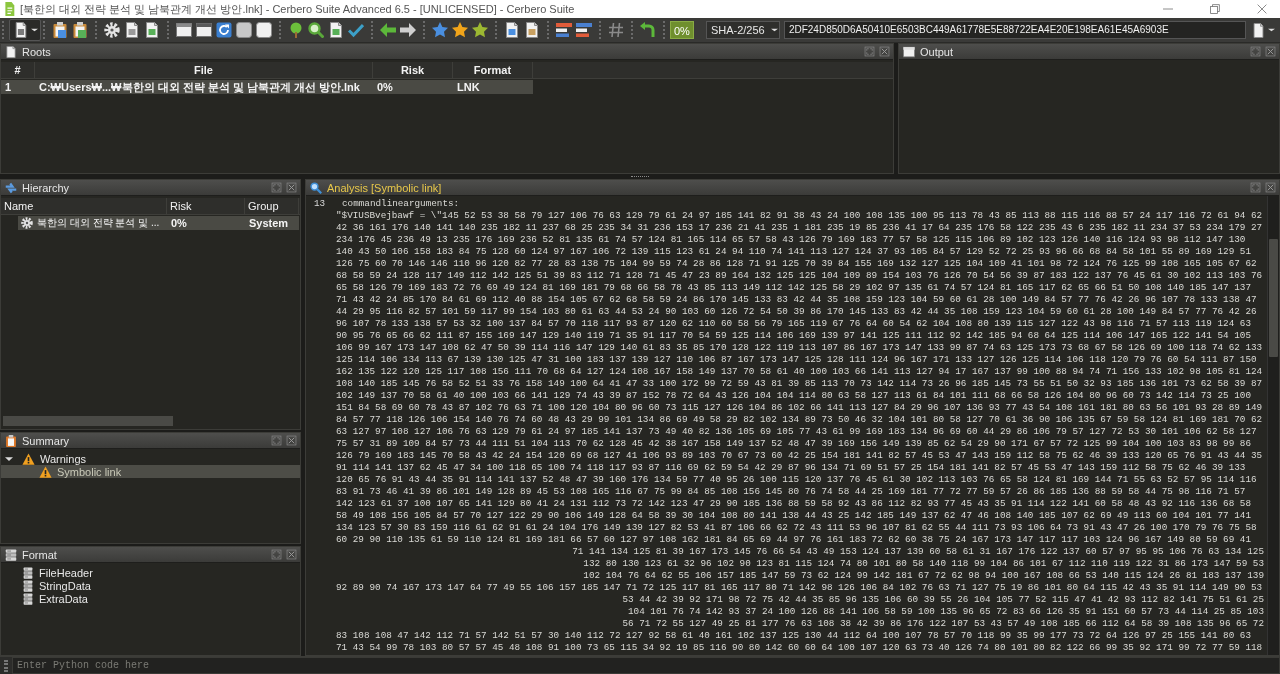 The image size is (1280, 674). What do you see at coordinates (646, 665) in the screenshot?
I see `python-input-field: Enter Python code here` at bounding box center [646, 665].